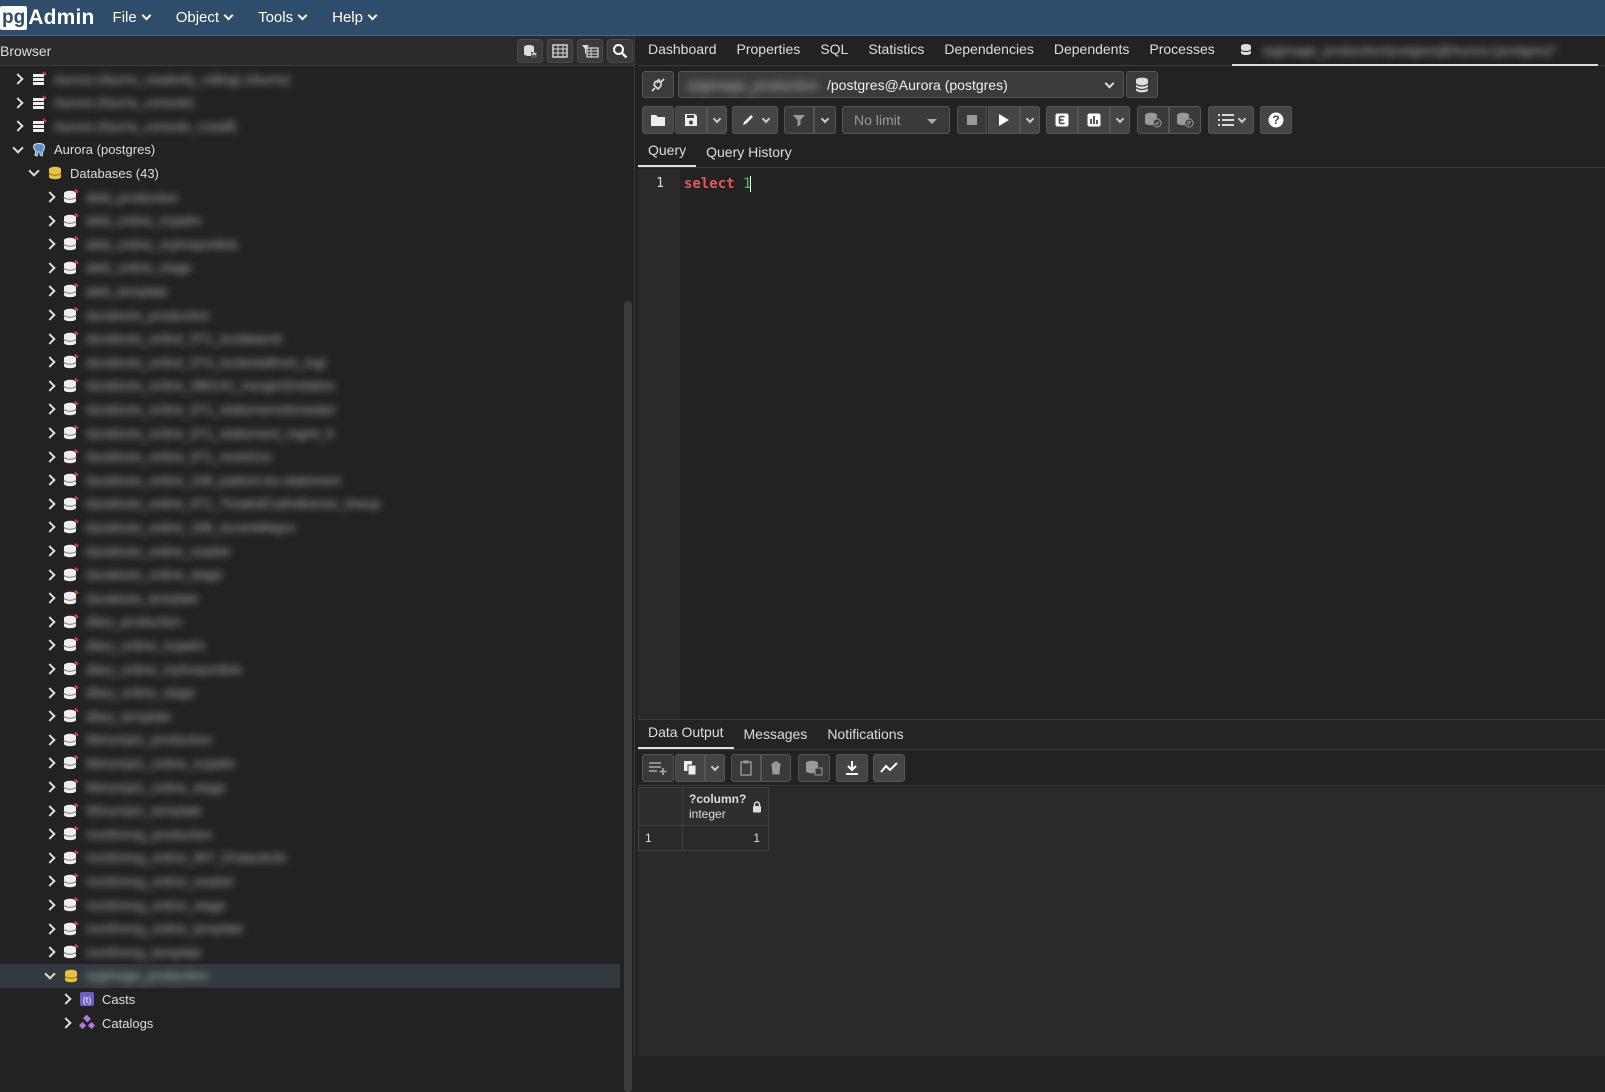 This screenshot has width=1605, height=1092. I want to click on tree-database: duratiosis_online_971_statioment_mgmt_fr, so click(310, 433).